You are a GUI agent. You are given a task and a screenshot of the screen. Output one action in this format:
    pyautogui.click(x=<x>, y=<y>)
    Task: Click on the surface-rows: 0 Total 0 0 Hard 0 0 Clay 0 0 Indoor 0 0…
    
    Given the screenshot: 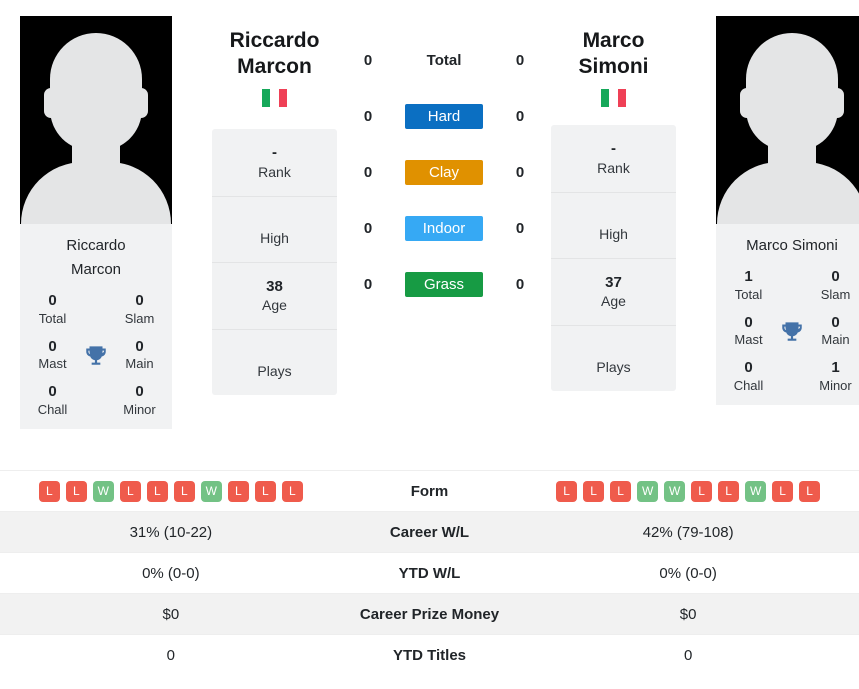 What is the action you would take?
    pyautogui.click(x=444, y=172)
    